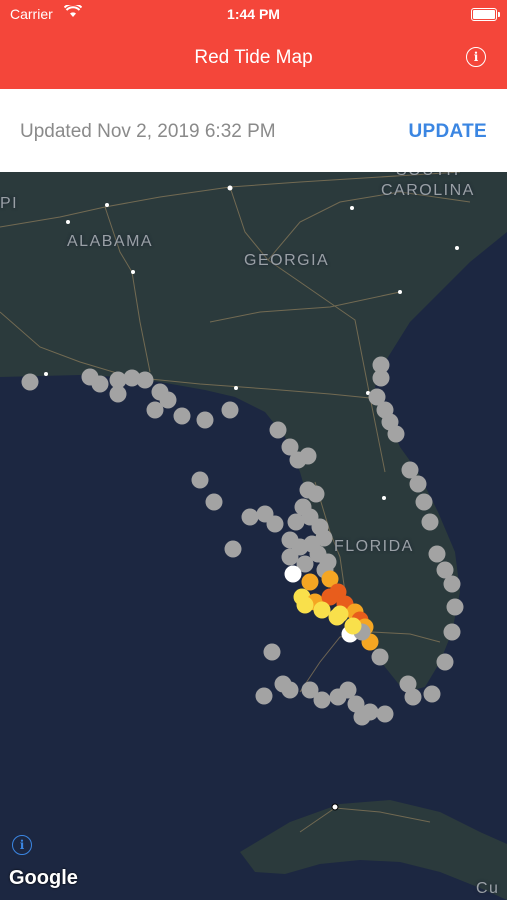 This screenshot has width=507, height=900. What do you see at coordinates (428, 176) in the screenshot?
I see `map-label-south: SOUTH` at bounding box center [428, 176].